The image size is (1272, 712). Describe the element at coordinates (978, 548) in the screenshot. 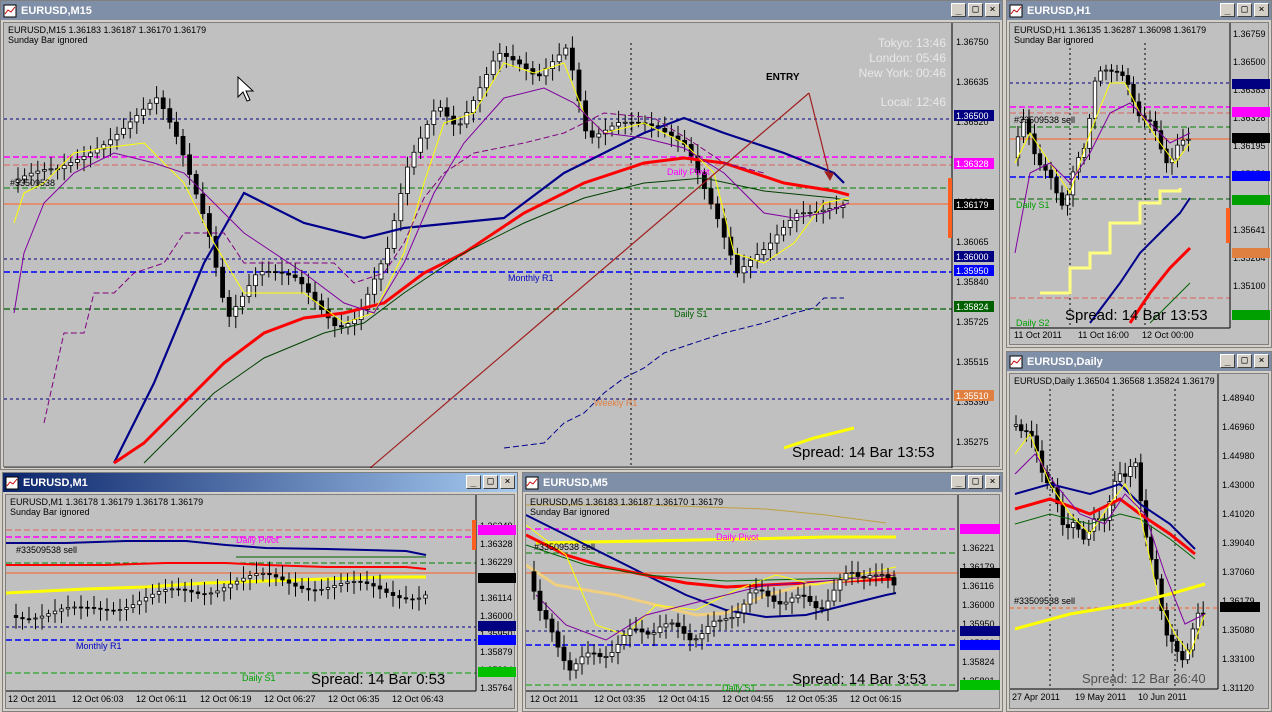

I see `price-tick-label: 1.36221` at that location.